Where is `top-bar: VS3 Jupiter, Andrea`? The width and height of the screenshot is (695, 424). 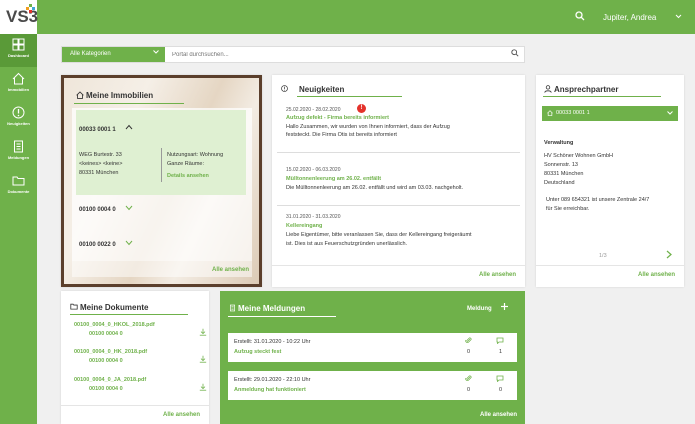 top-bar: VS3 Jupiter, Andrea is located at coordinates (347, 17).